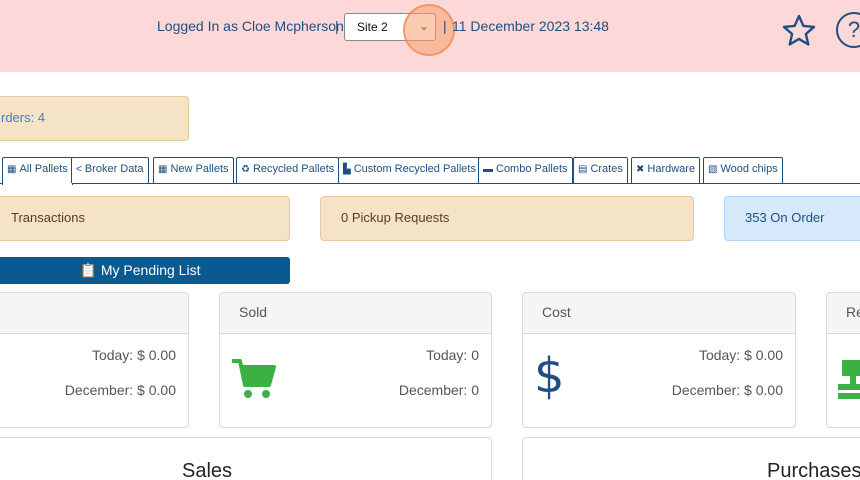 The height and width of the screenshot is (480, 860). I want to click on pickup-requests-label: 0 Pickup Requests, so click(395, 217).